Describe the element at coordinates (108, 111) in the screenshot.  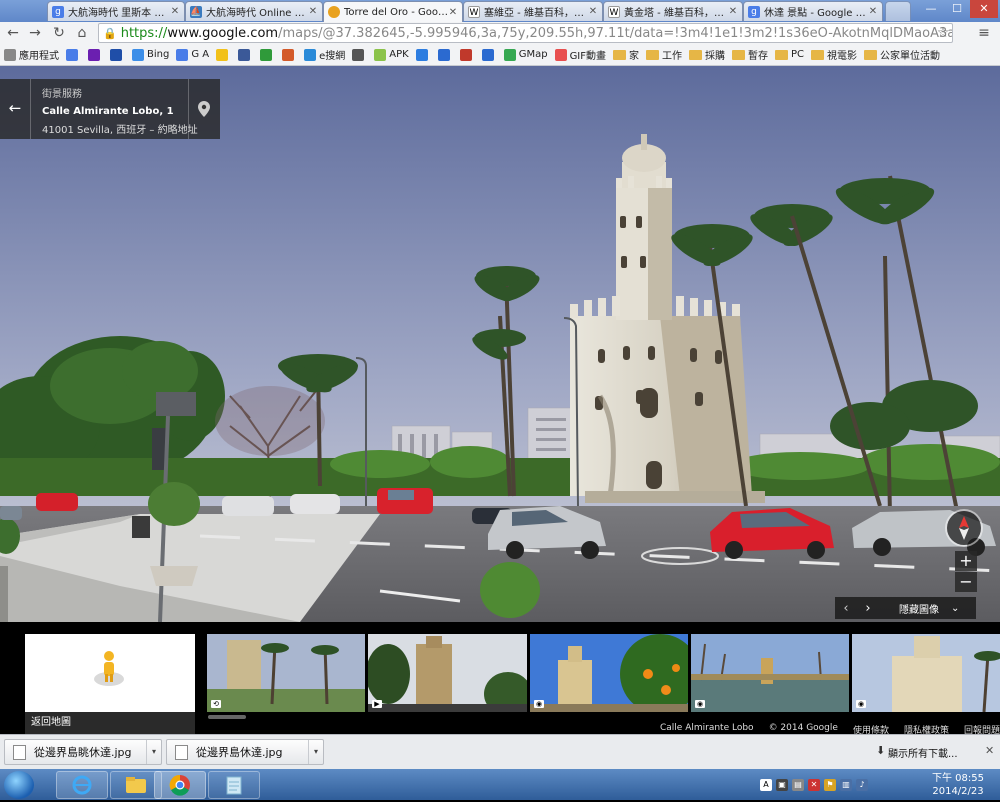
I see `street-name: Calle Almirante Lobo, 1` at that location.